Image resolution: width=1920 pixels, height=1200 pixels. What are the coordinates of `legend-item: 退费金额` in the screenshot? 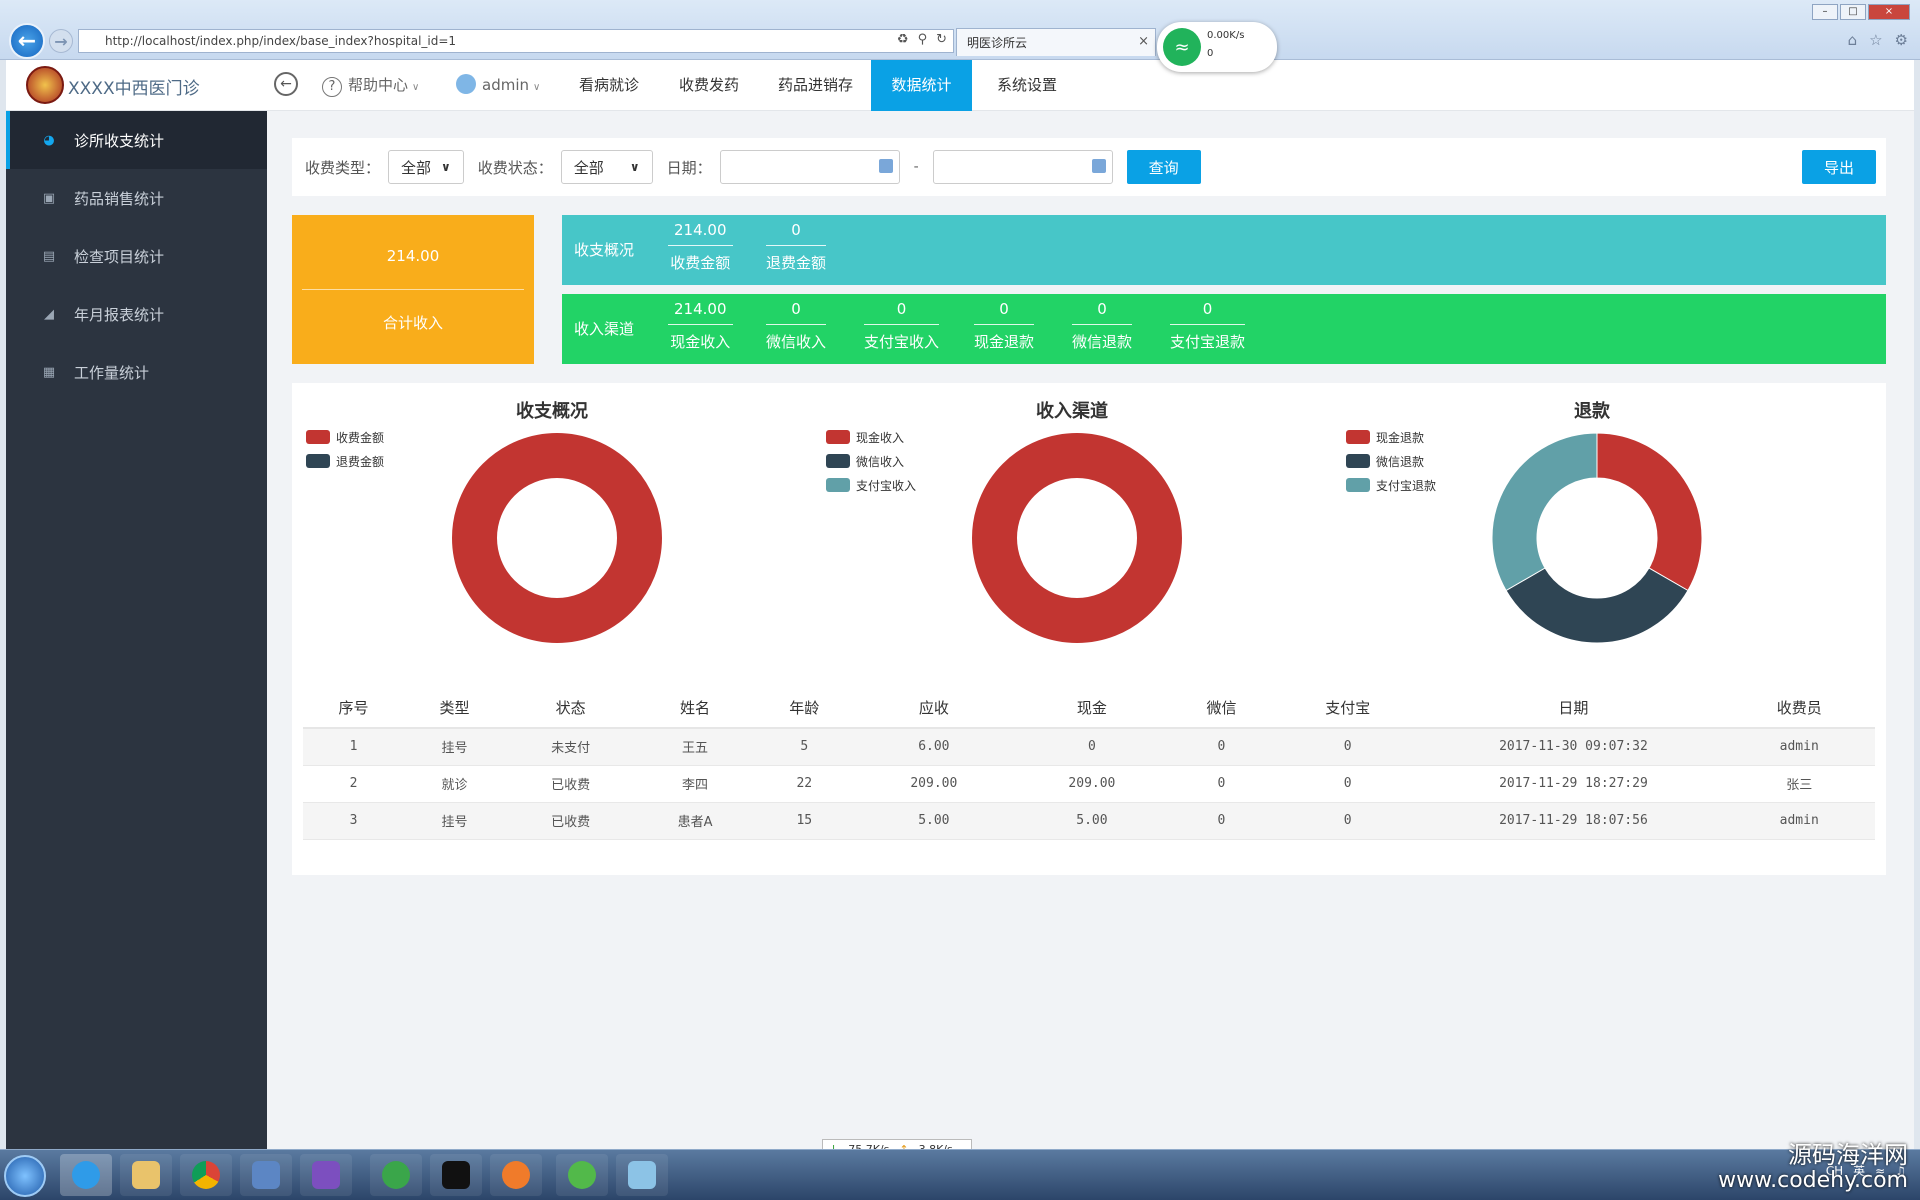 It's located at (345, 461).